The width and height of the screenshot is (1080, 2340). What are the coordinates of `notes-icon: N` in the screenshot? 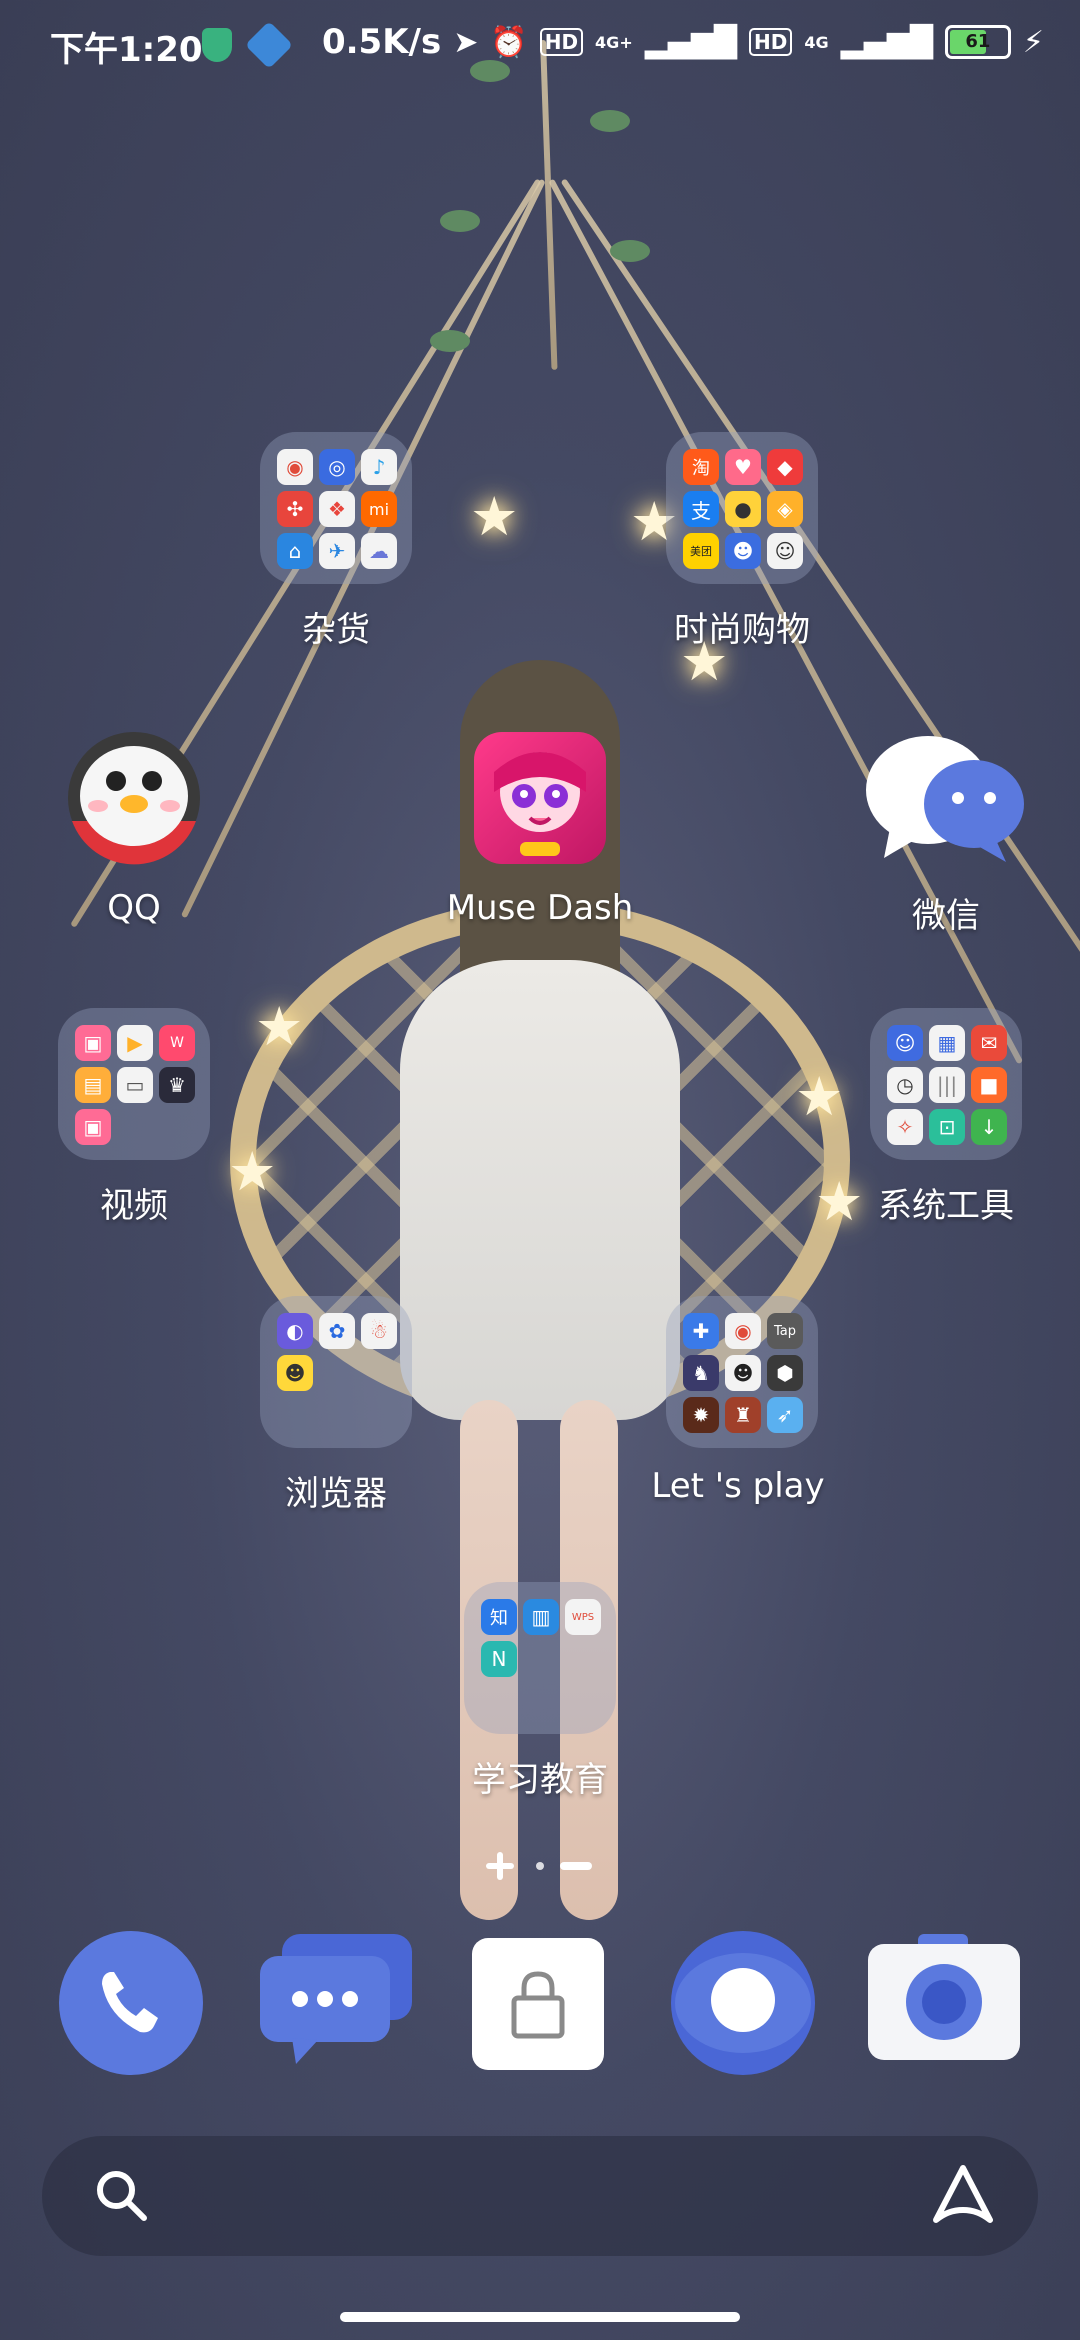 It's located at (499, 1659).